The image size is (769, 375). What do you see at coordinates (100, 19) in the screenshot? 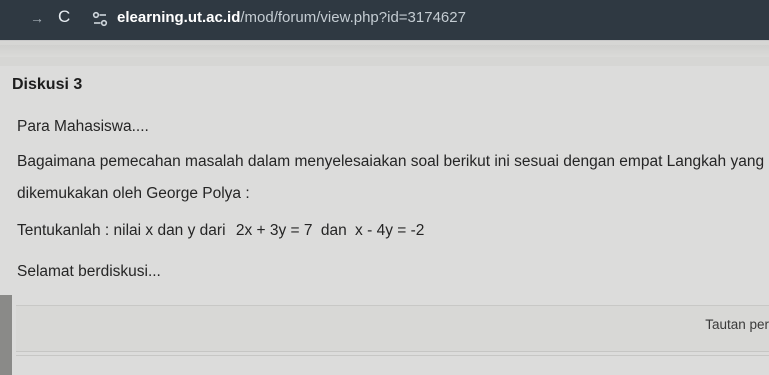
I see `site-info-icon` at bounding box center [100, 19].